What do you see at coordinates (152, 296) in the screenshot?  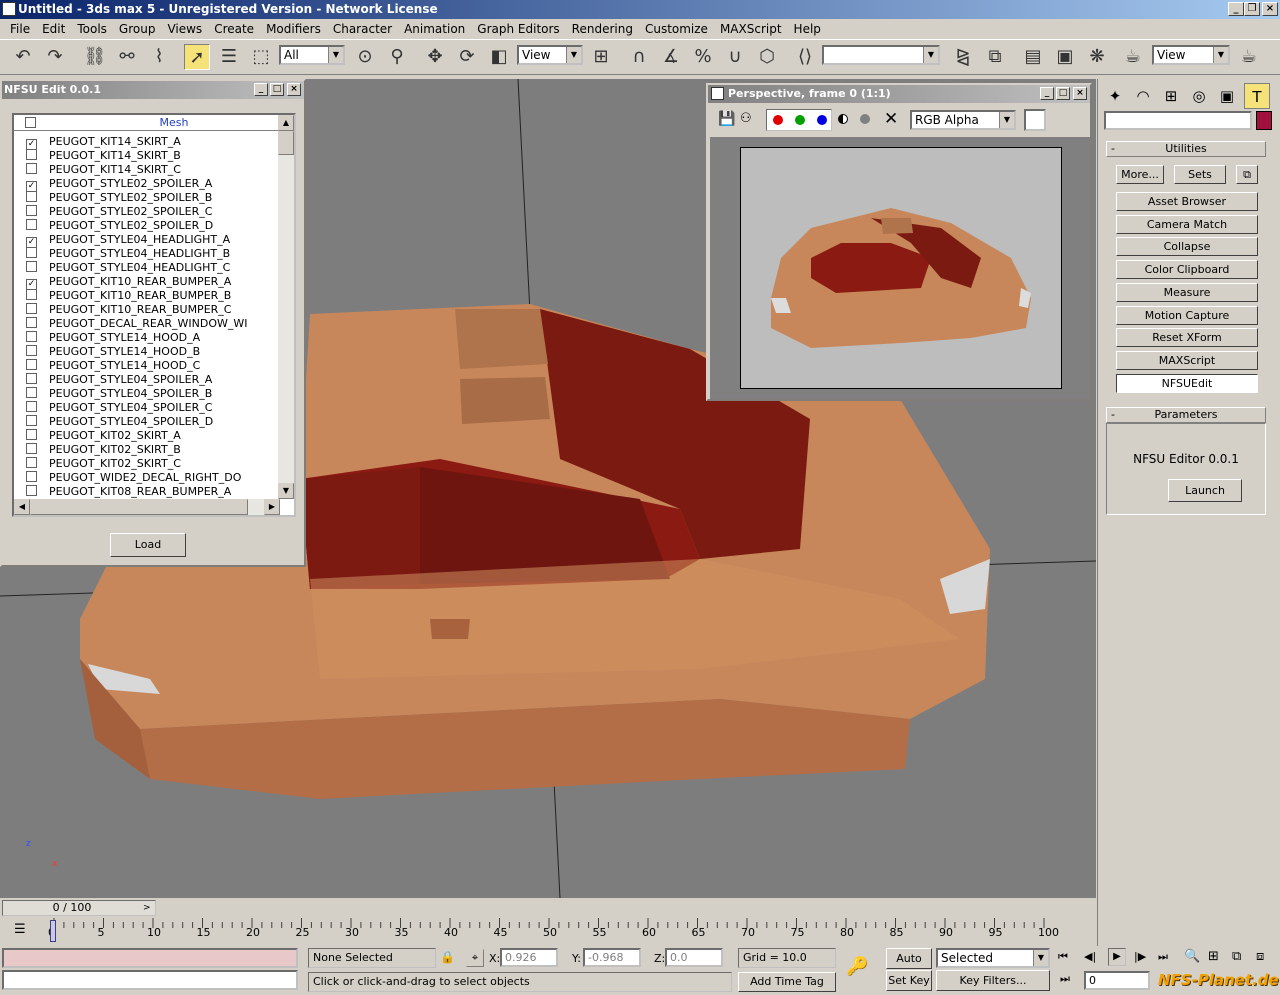 I see `list-item: PEUGOT_KIT10_REAR_BUMPER_B` at bounding box center [152, 296].